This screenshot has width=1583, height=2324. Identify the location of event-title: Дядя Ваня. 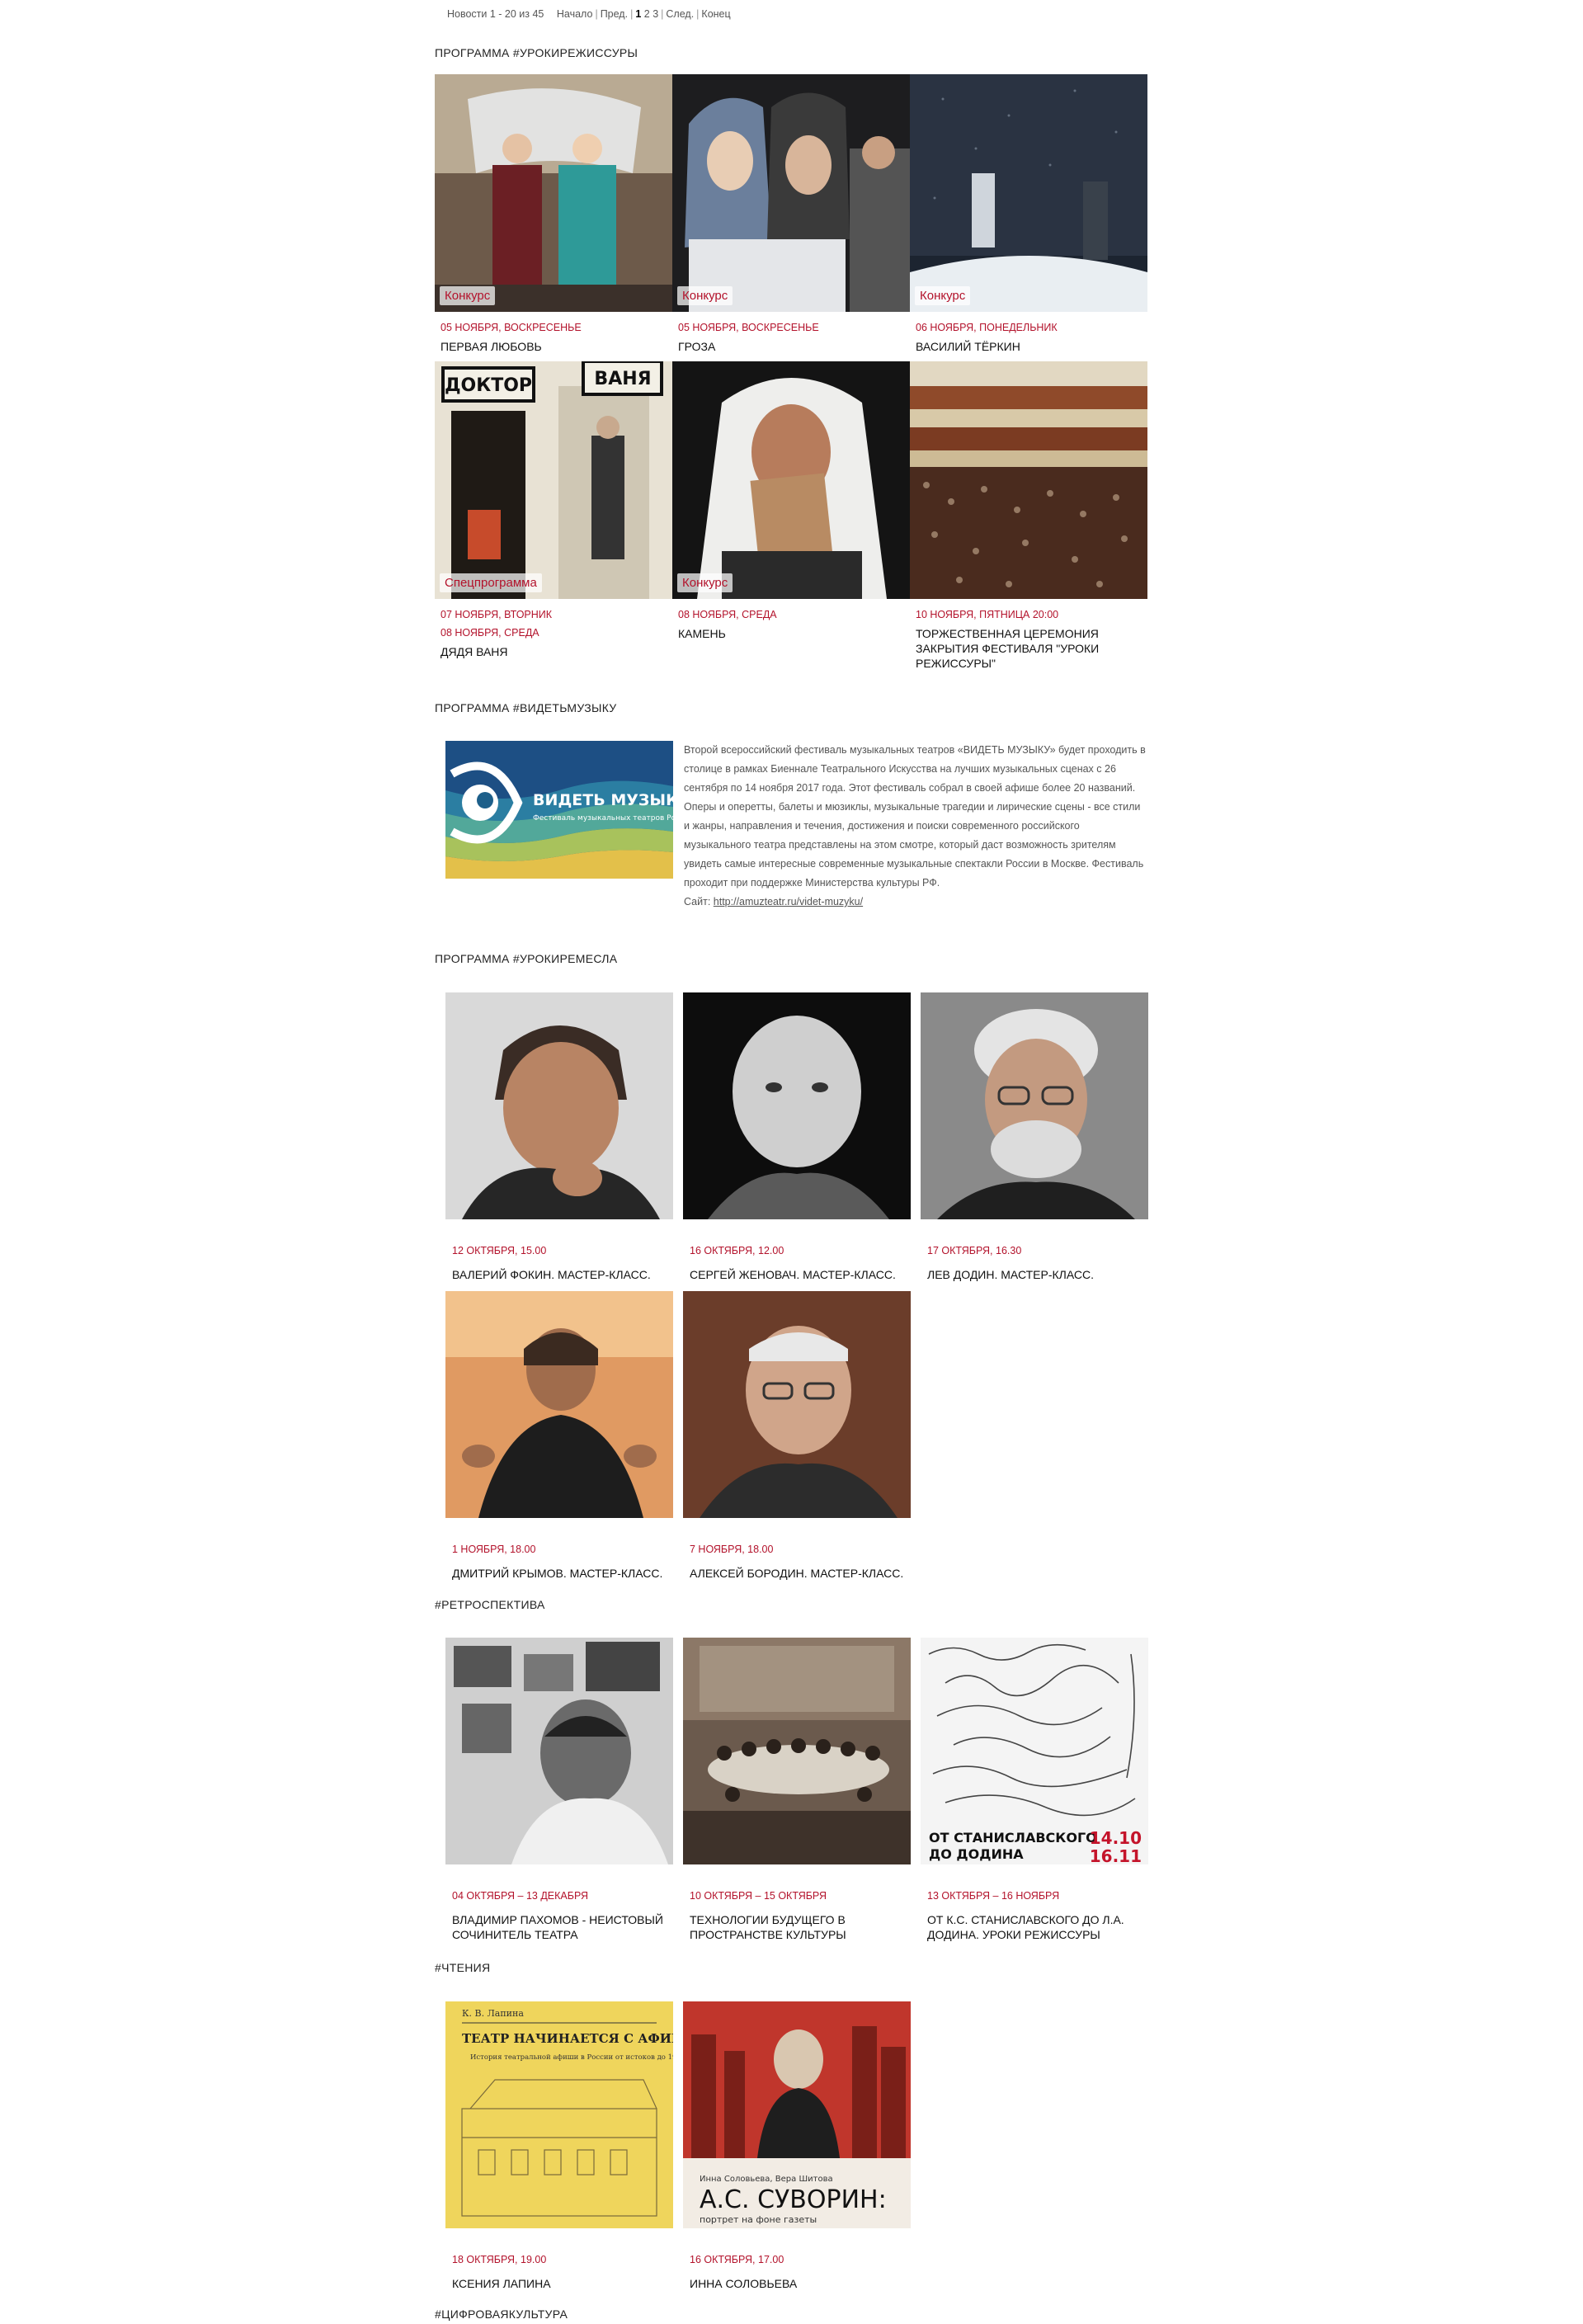
(554, 651).